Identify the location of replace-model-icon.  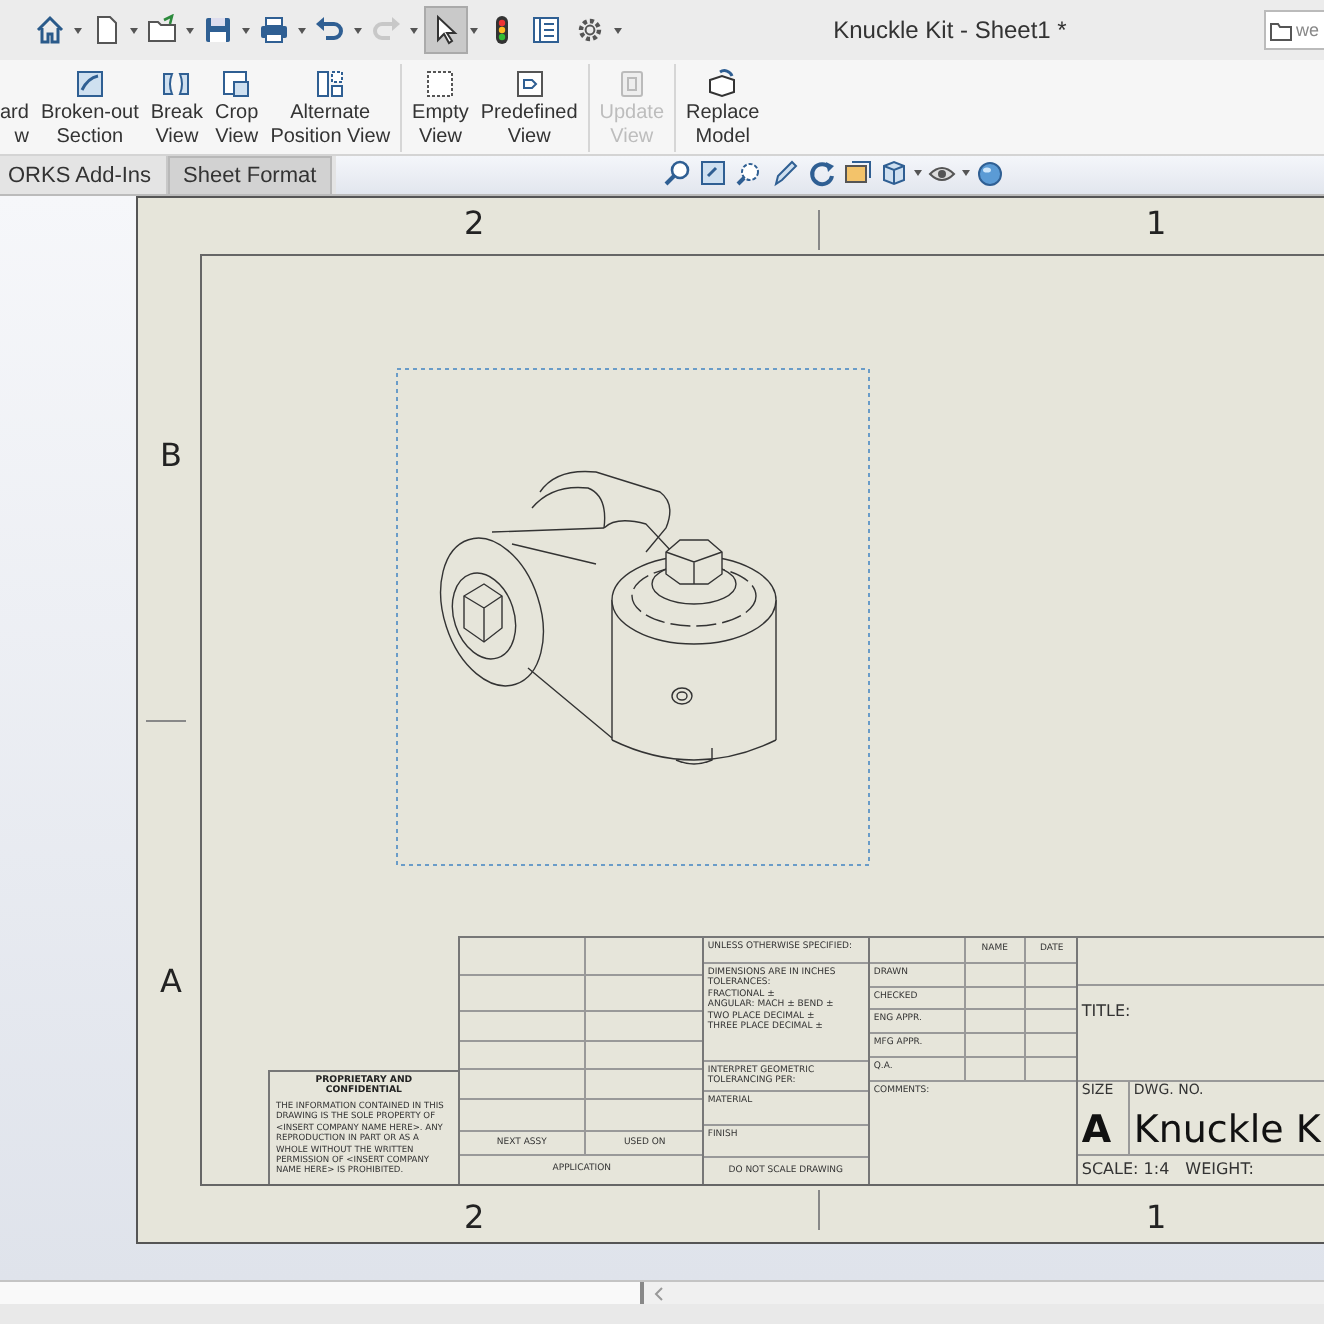
(722, 84).